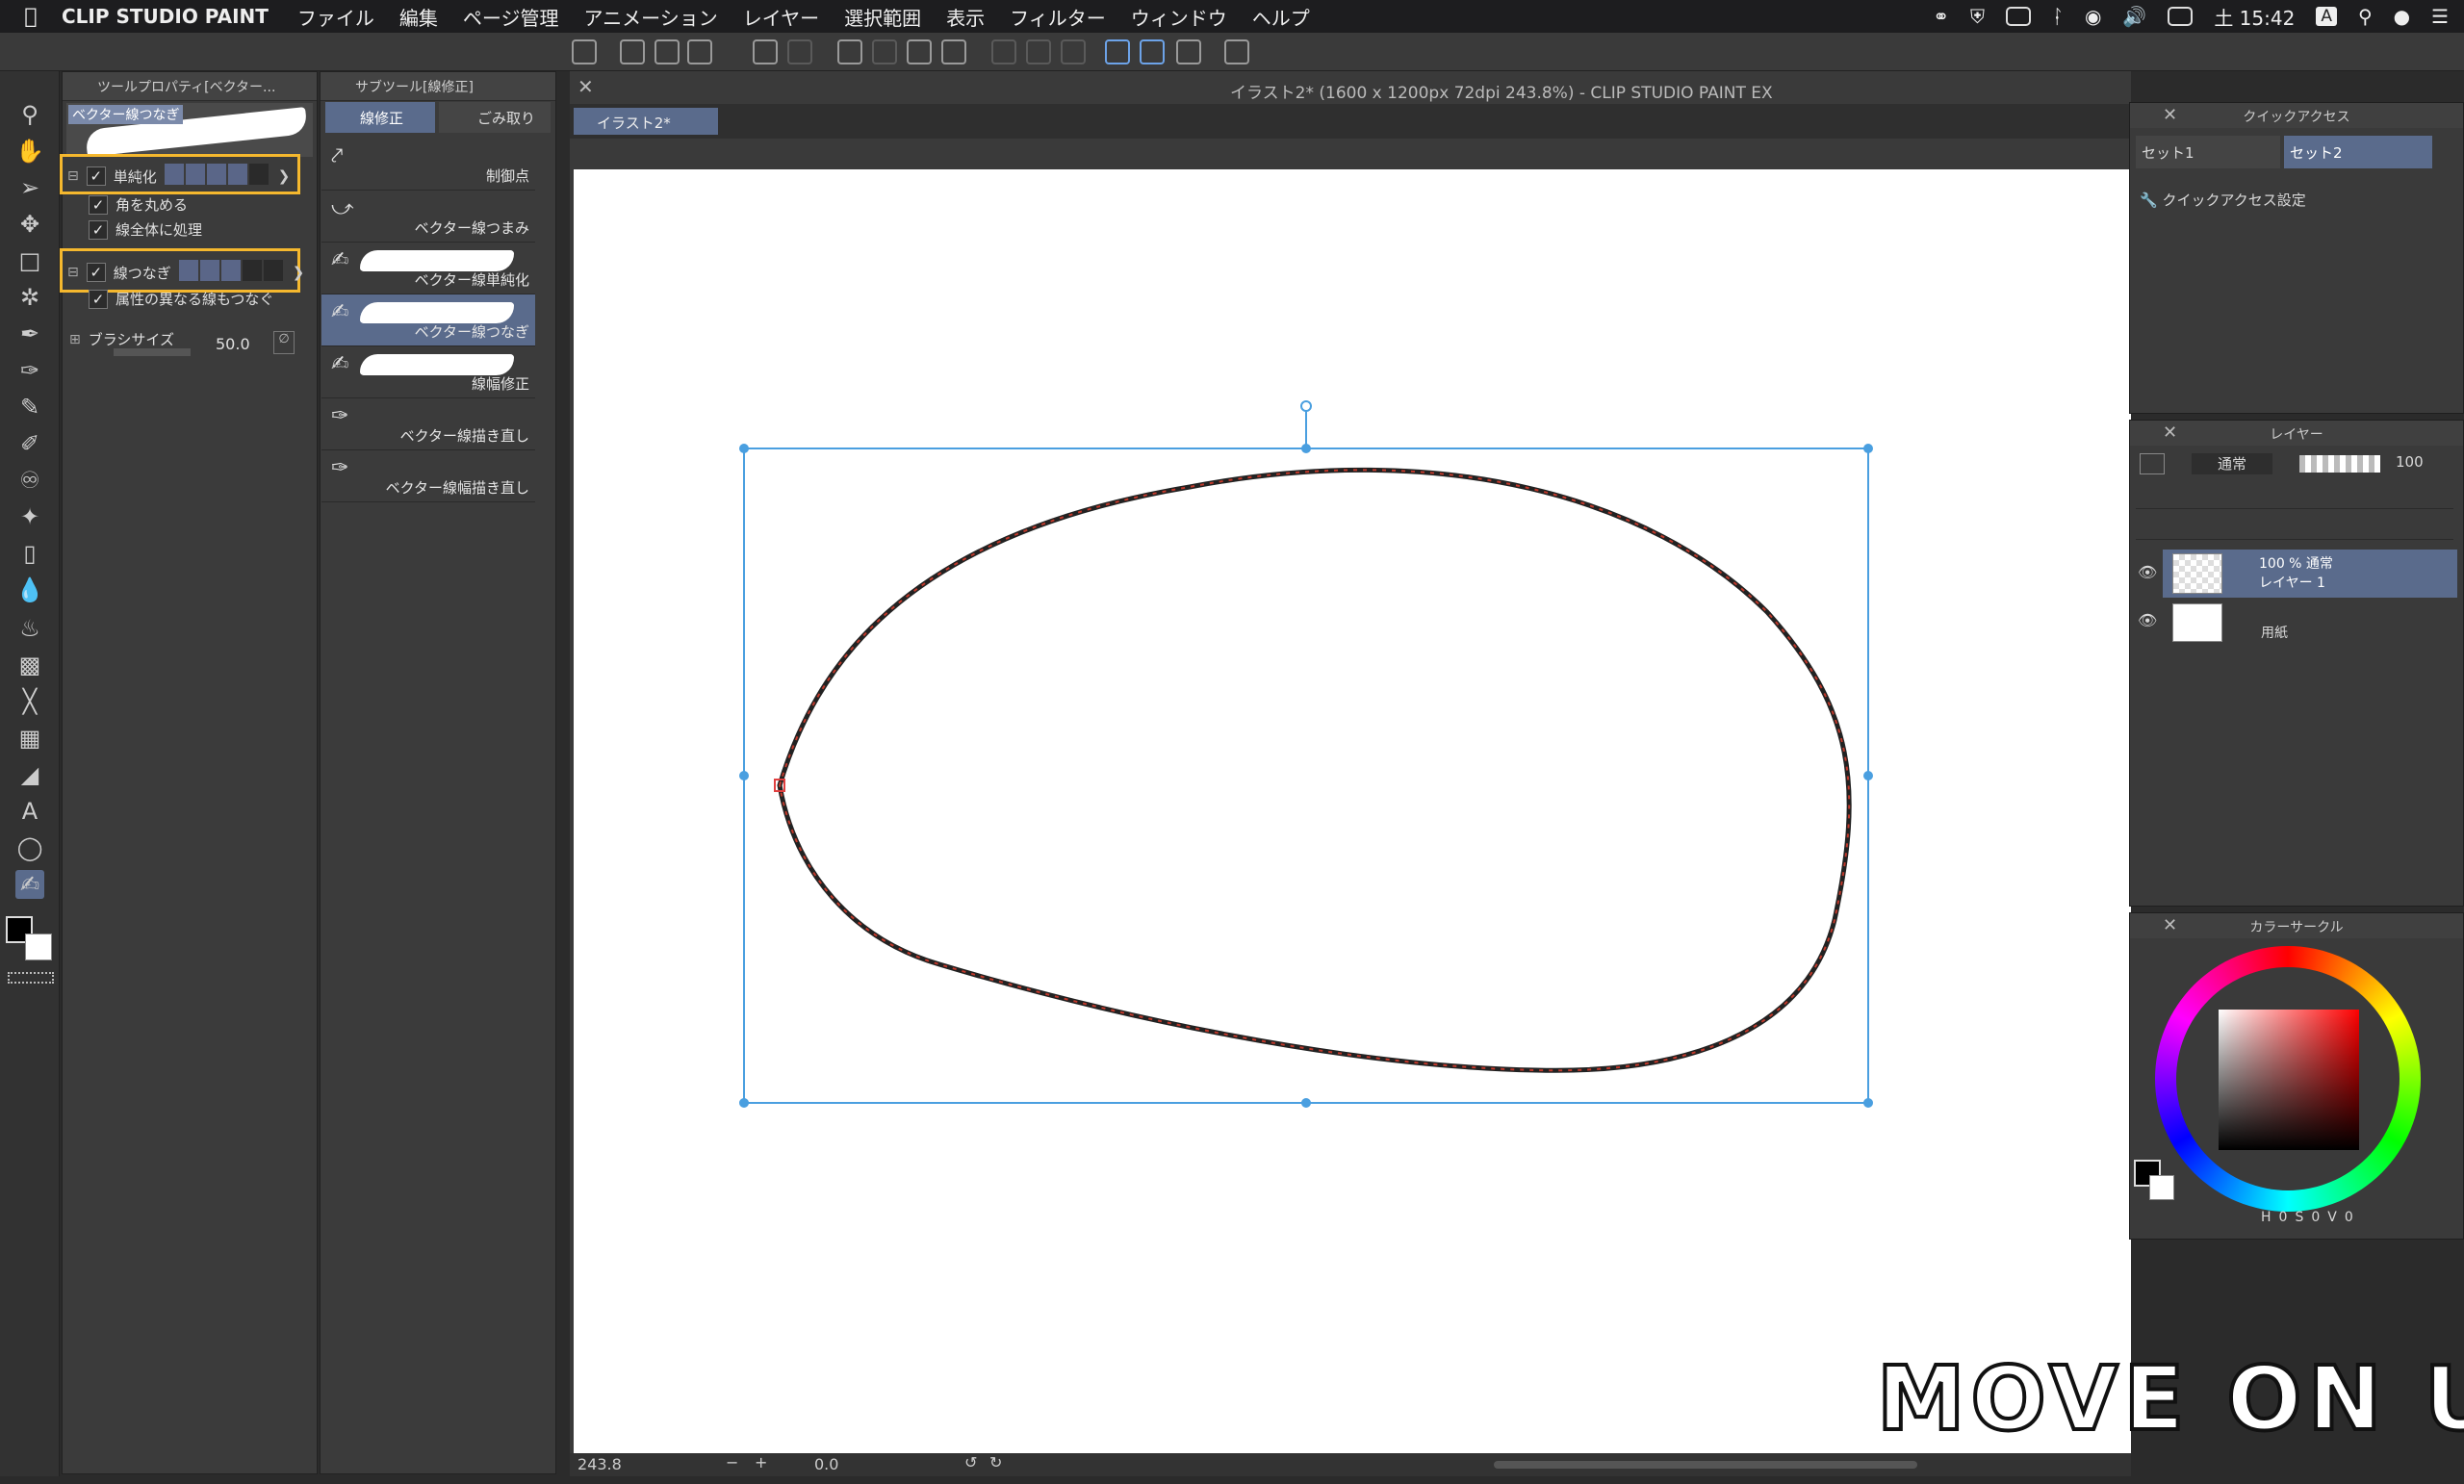 This screenshot has height=1484, width=2464. What do you see at coordinates (2018, 17) in the screenshot?
I see `display-icon` at bounding box center [2018, 17].